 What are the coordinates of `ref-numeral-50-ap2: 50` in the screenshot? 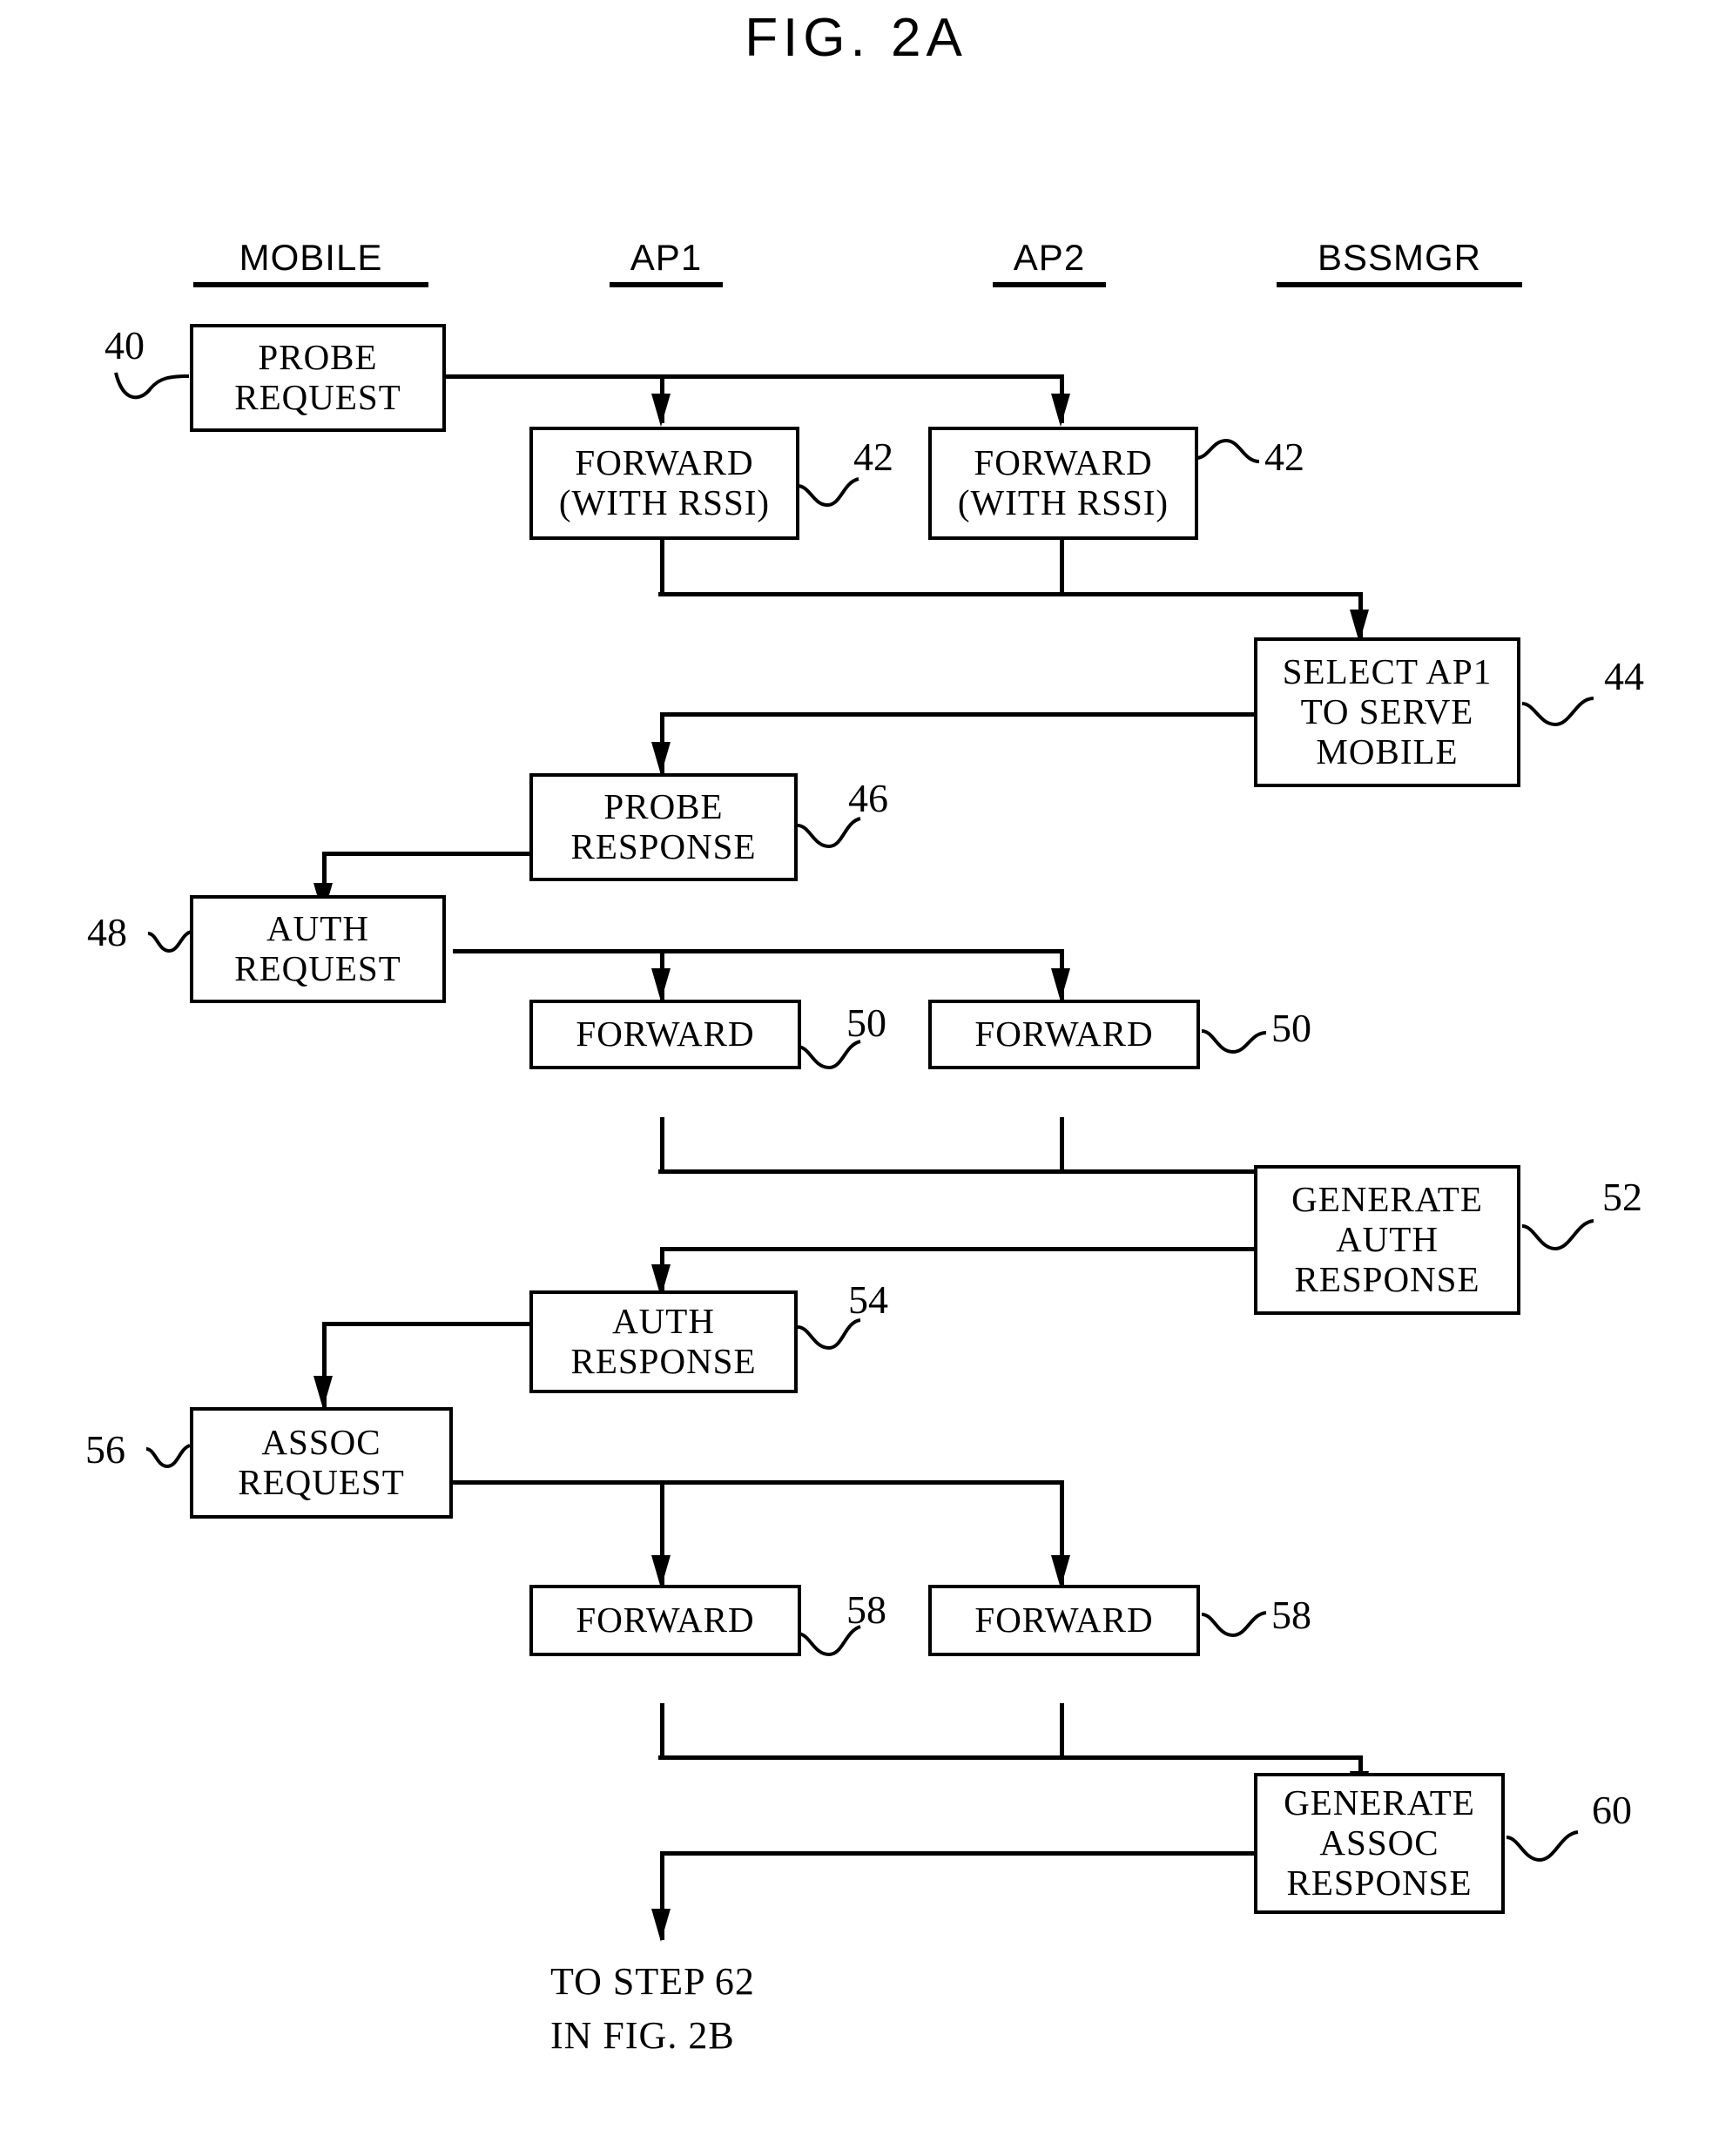 It's located at (1291, 1028).